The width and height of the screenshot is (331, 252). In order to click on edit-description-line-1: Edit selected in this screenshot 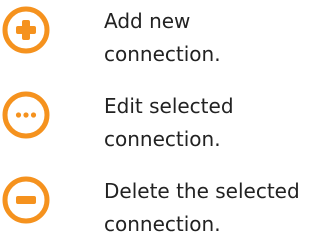, I will do `click(169, 106)`.